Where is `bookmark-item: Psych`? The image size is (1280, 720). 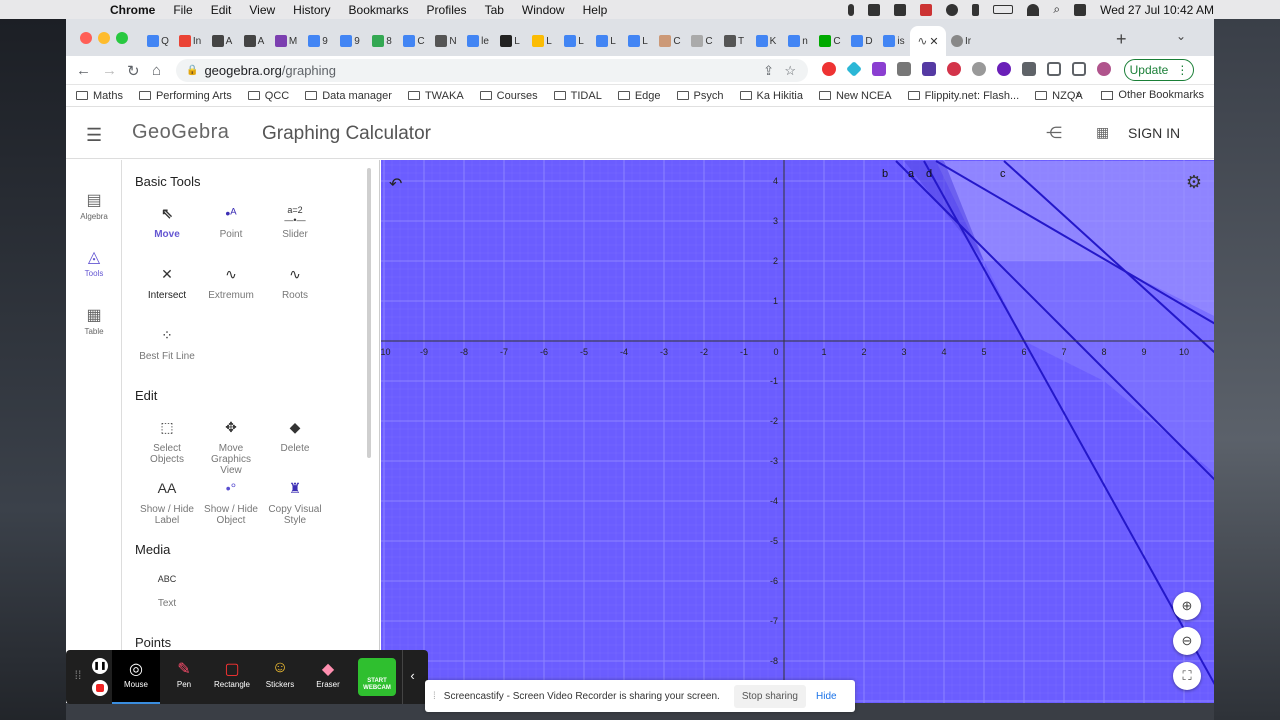
bookmark-item: Psych is located at coordinates (700, 96).